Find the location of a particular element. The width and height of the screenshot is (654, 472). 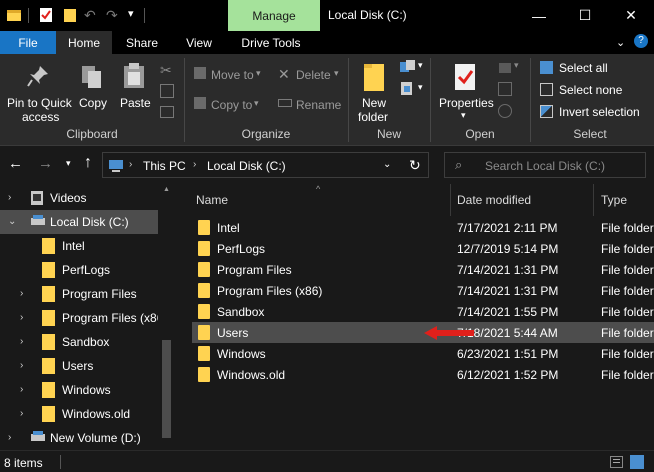

help-icon: ? is located at coordinates (641, 41).